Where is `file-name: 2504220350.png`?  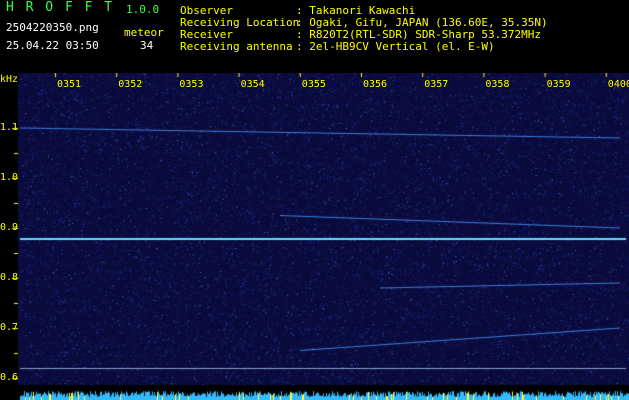 file-name: 2504220350.png is located at coordinates (52, 27).